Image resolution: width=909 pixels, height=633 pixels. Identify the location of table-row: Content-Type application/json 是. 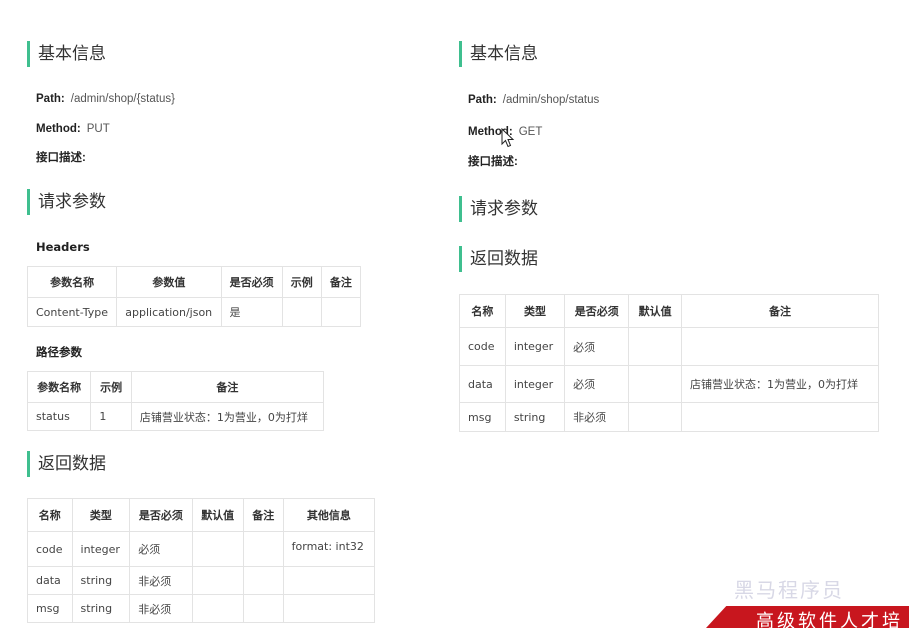
(194, 312).